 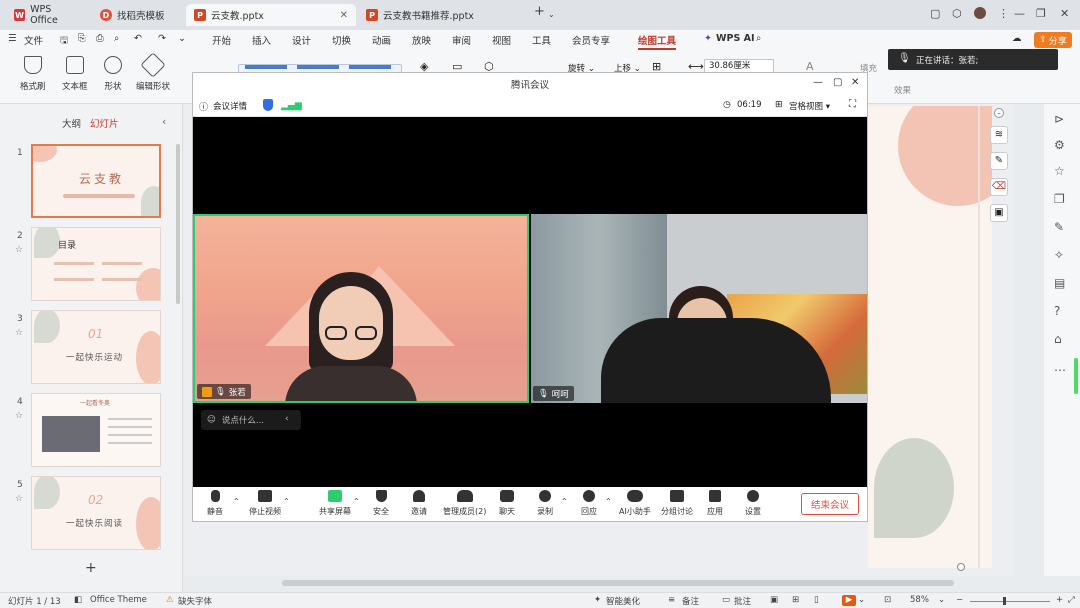 What do you see at coordinates (153, 72) in the screenshot?
I see `edit-shape-button: 编辑形状` at bounding box center [153, 72].